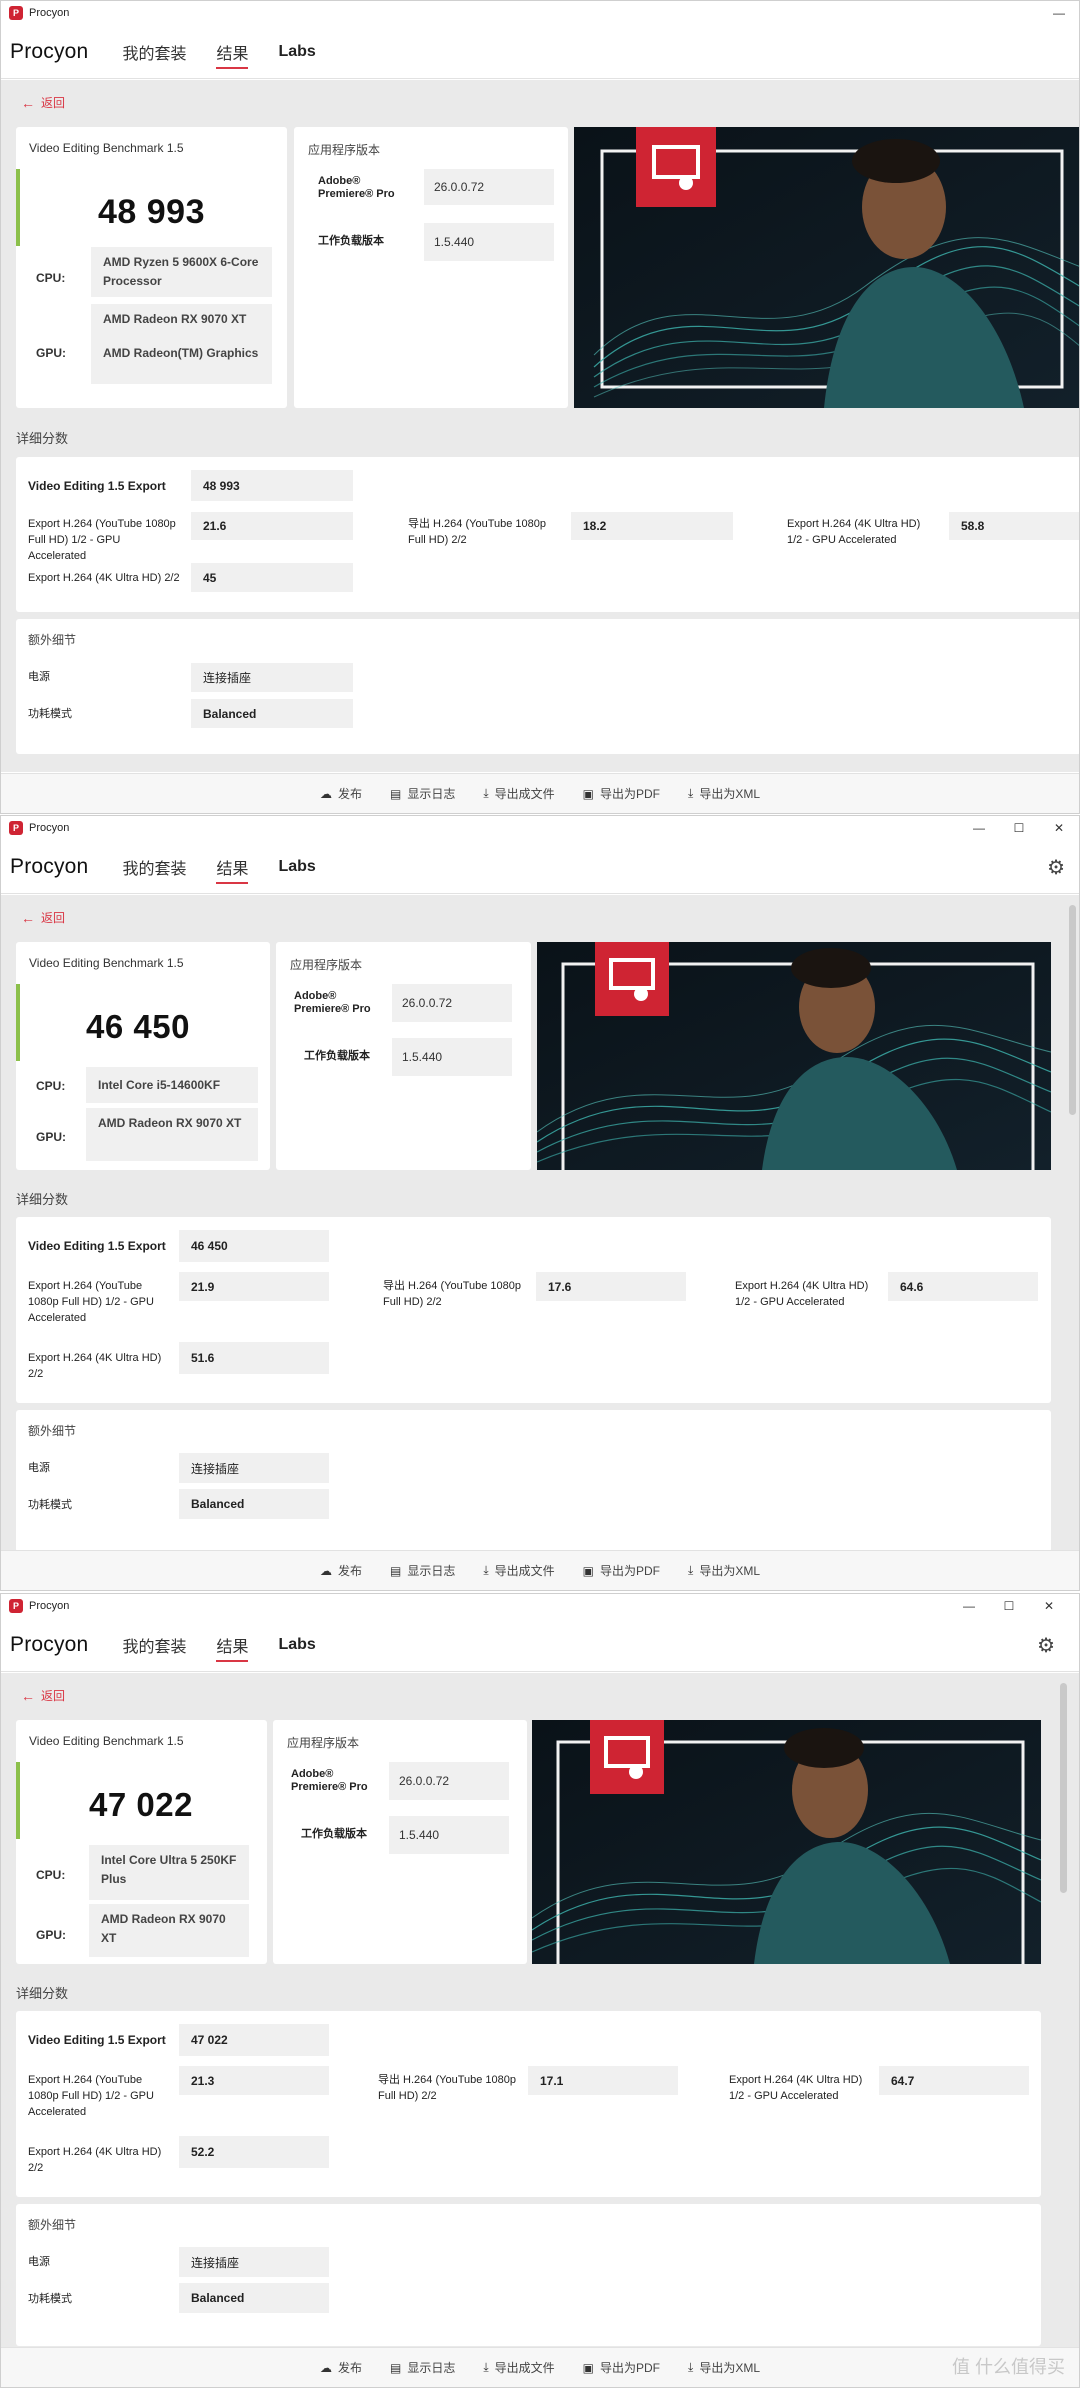 This screenshot has height=2388, width=1080. What do you see at coordinates (652, 526) in the screenshot?
I see `test-2-value: 18.2` at bounding box center [652, 526].